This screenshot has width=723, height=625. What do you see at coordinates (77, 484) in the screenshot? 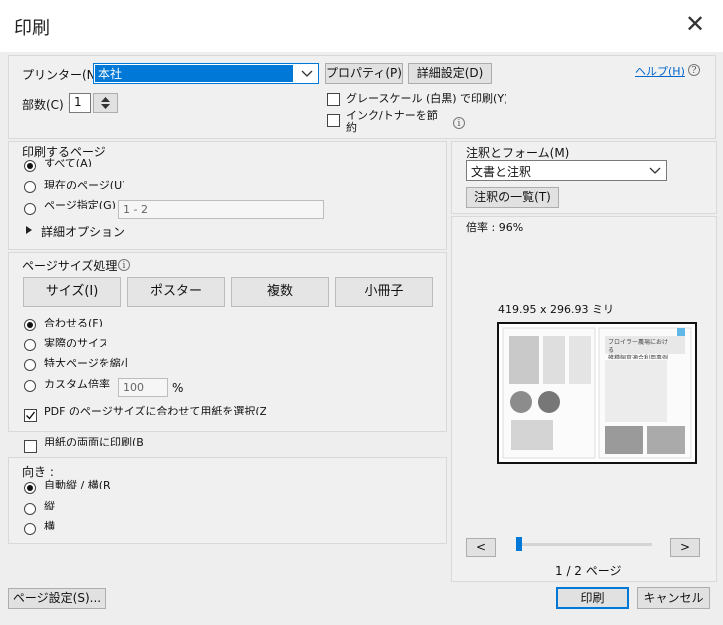
I see `orient-auto-label: 自動縦 / 横(R)` at bounding box center [77, 484].